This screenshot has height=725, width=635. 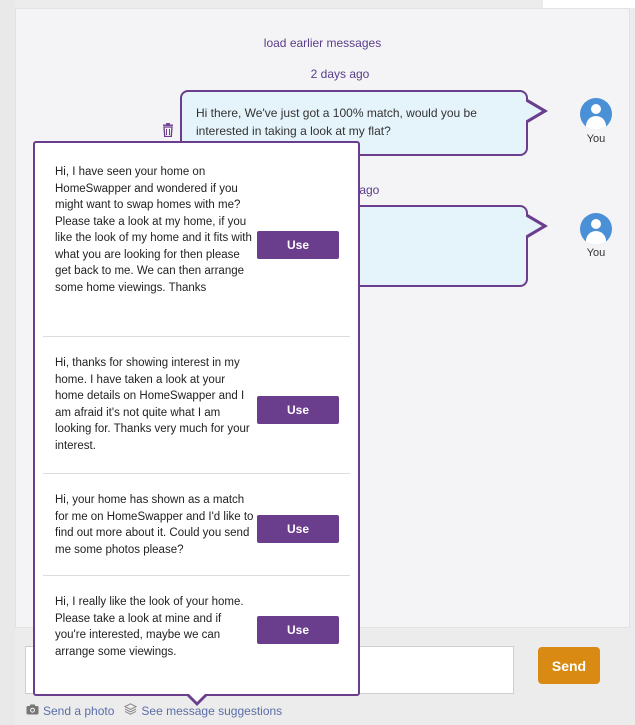 I want to click on send-photo-label: Send a photo, so click(x=79, y=710).